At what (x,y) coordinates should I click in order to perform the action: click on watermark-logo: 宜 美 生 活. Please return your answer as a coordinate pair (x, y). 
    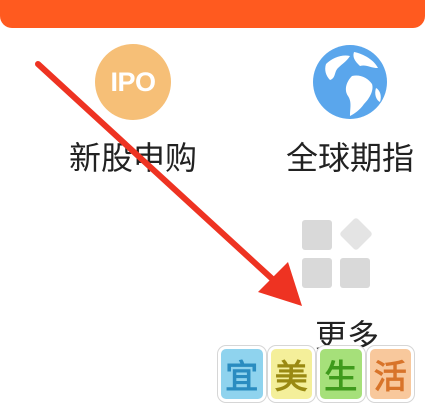
    Looking at the image, I should click on (316, 374).